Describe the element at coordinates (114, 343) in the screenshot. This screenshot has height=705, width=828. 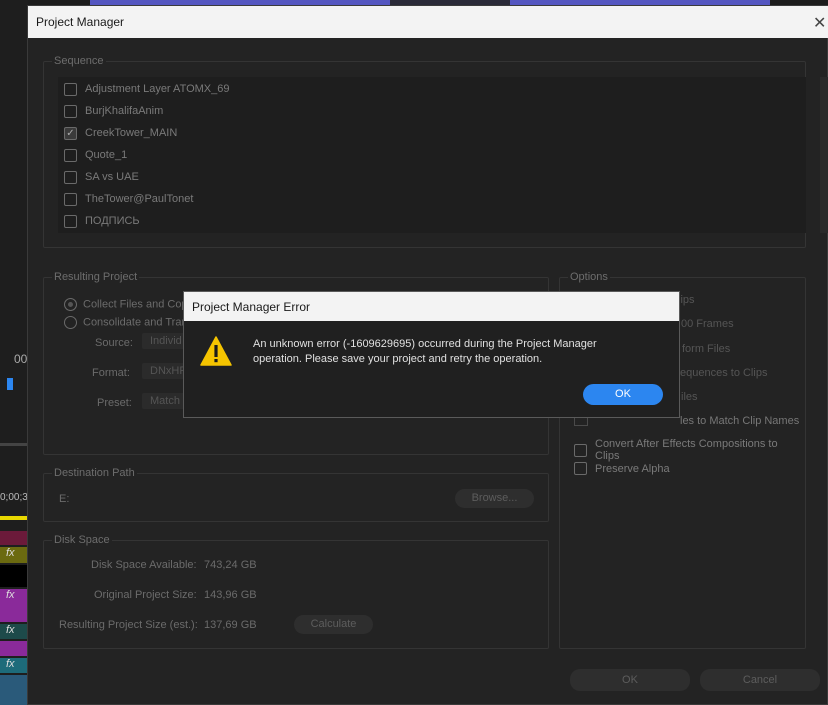
I see `source-label: Source:` at that location.